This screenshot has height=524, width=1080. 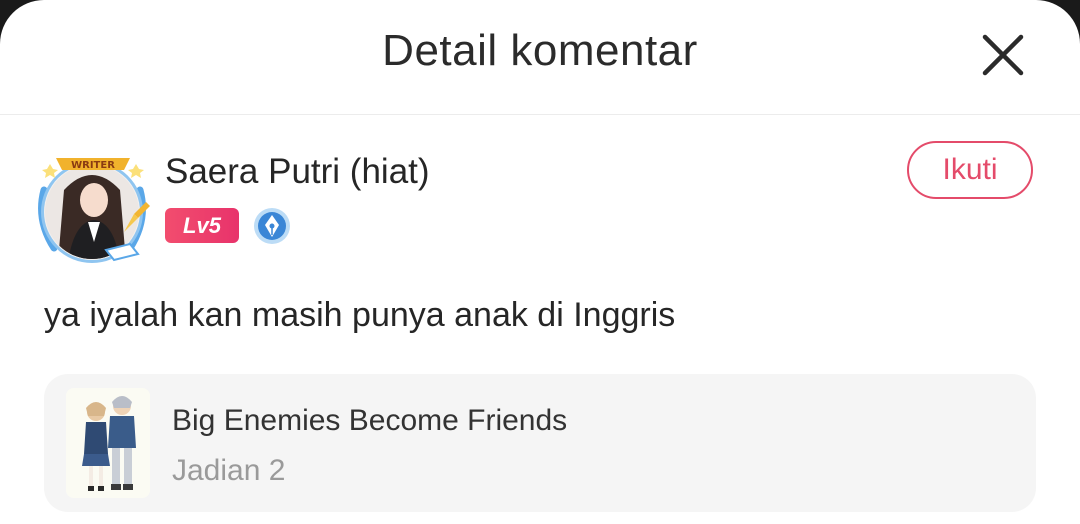 I want to click on pen-nib-icon, so click(x=272, y=226).